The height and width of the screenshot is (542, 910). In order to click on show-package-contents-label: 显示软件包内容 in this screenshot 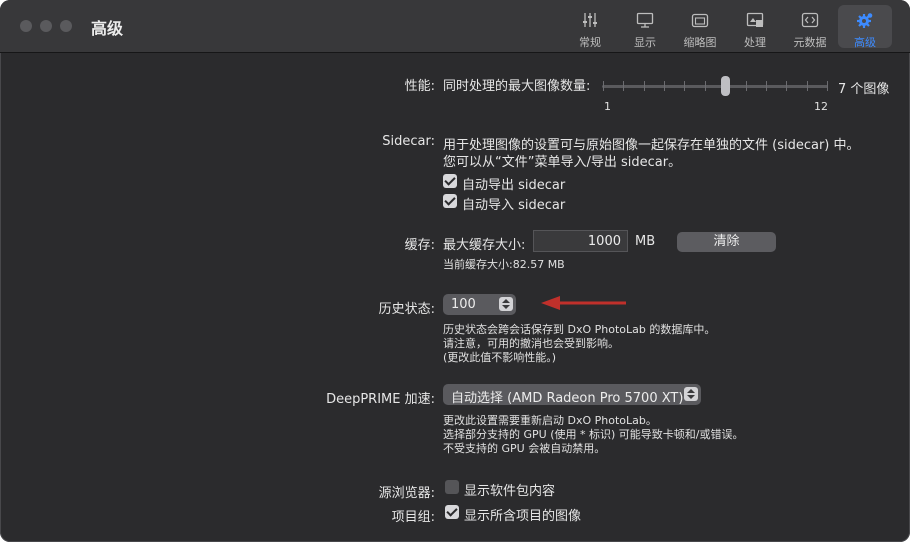, I will do `click(509, 489)`.